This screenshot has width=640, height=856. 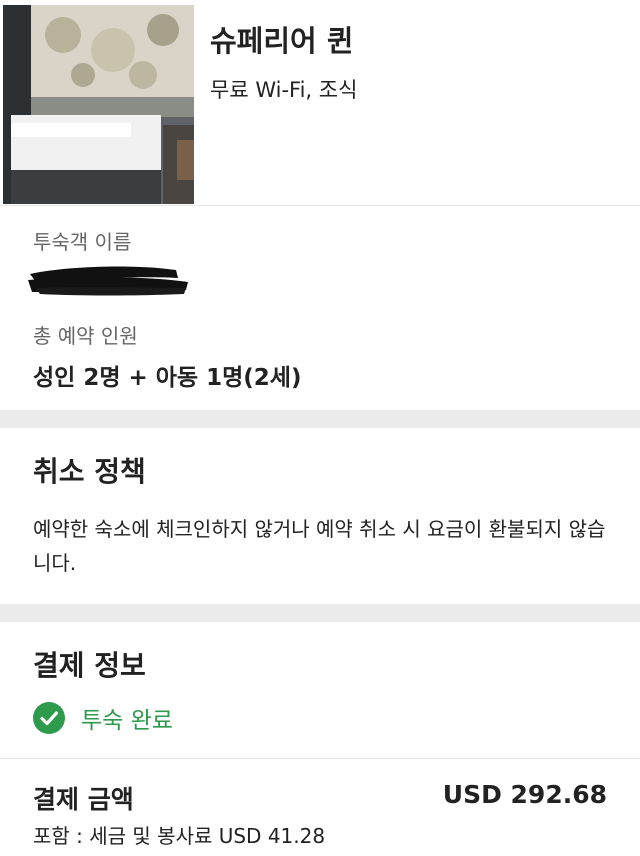 What do you see at coordinates (109, 280) in the screenshot?
I see `guest-name-redacted` at bounding box center [109, 280].